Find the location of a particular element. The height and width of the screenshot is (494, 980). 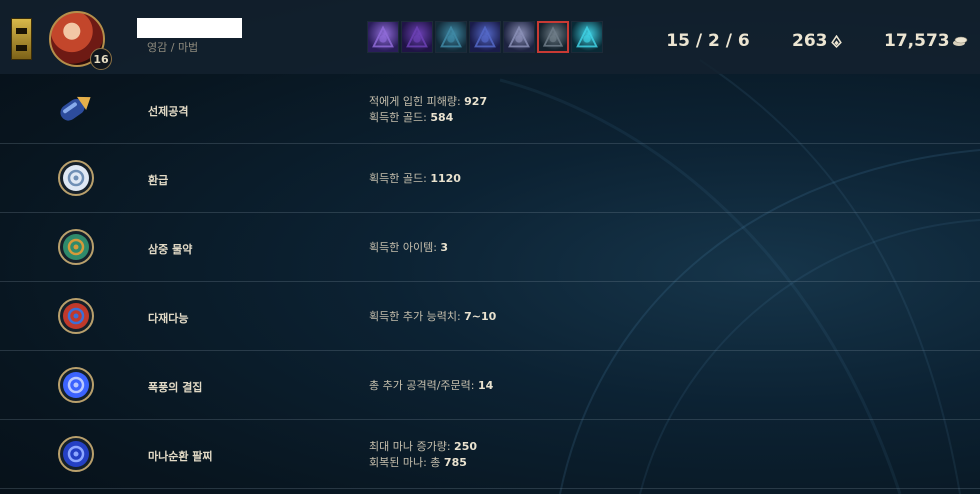

champion-level-badge: 16 is located at coordinates (101, 59).